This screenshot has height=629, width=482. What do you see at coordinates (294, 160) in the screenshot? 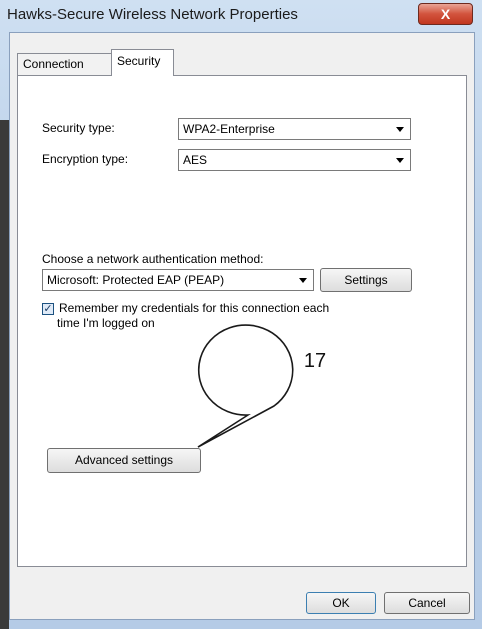
I see `encryption-type-dropdown: AES` at bounding box center [294, 160].